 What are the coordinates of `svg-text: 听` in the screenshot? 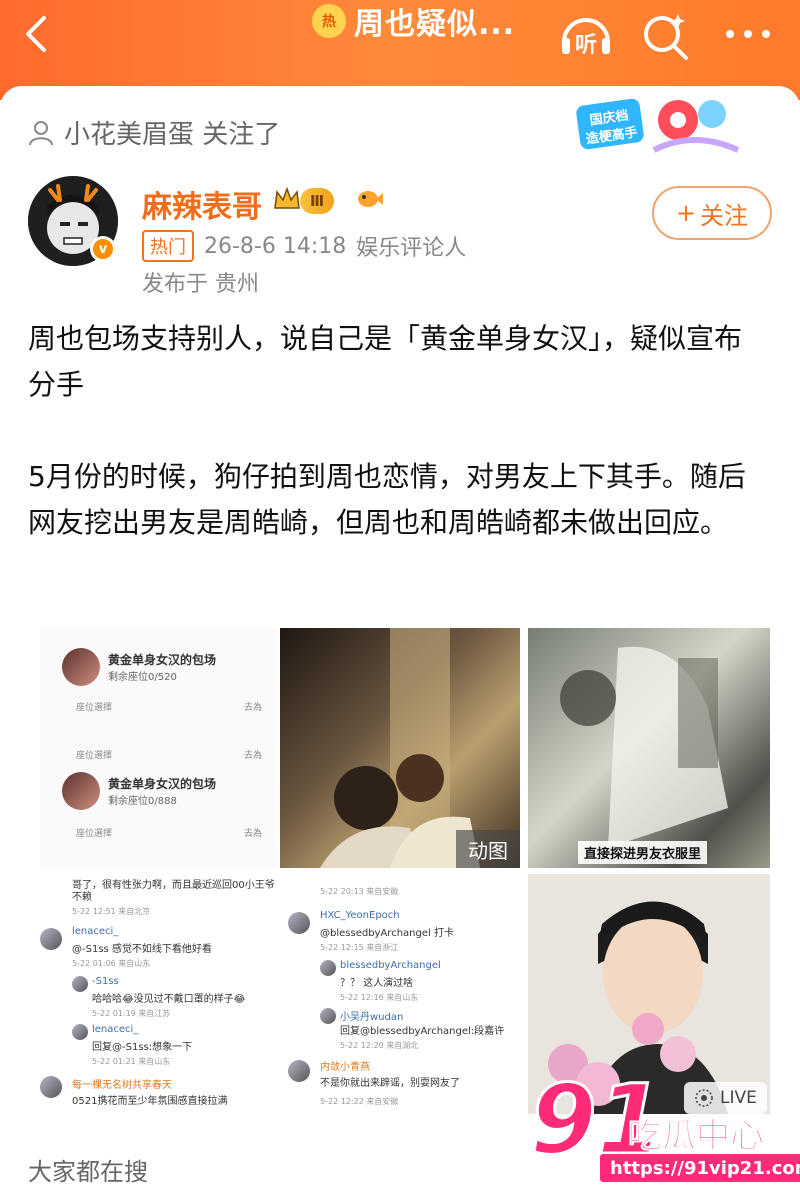 It's located at (586, 45).